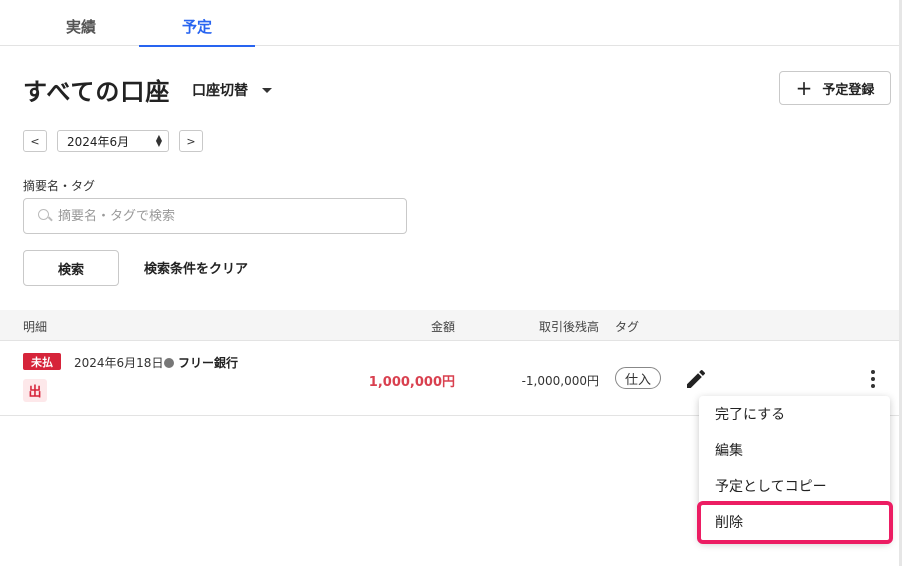 This screenshot has width=902, height=566. I want to click on menu-item-delete: 削除, so click(794, 522).